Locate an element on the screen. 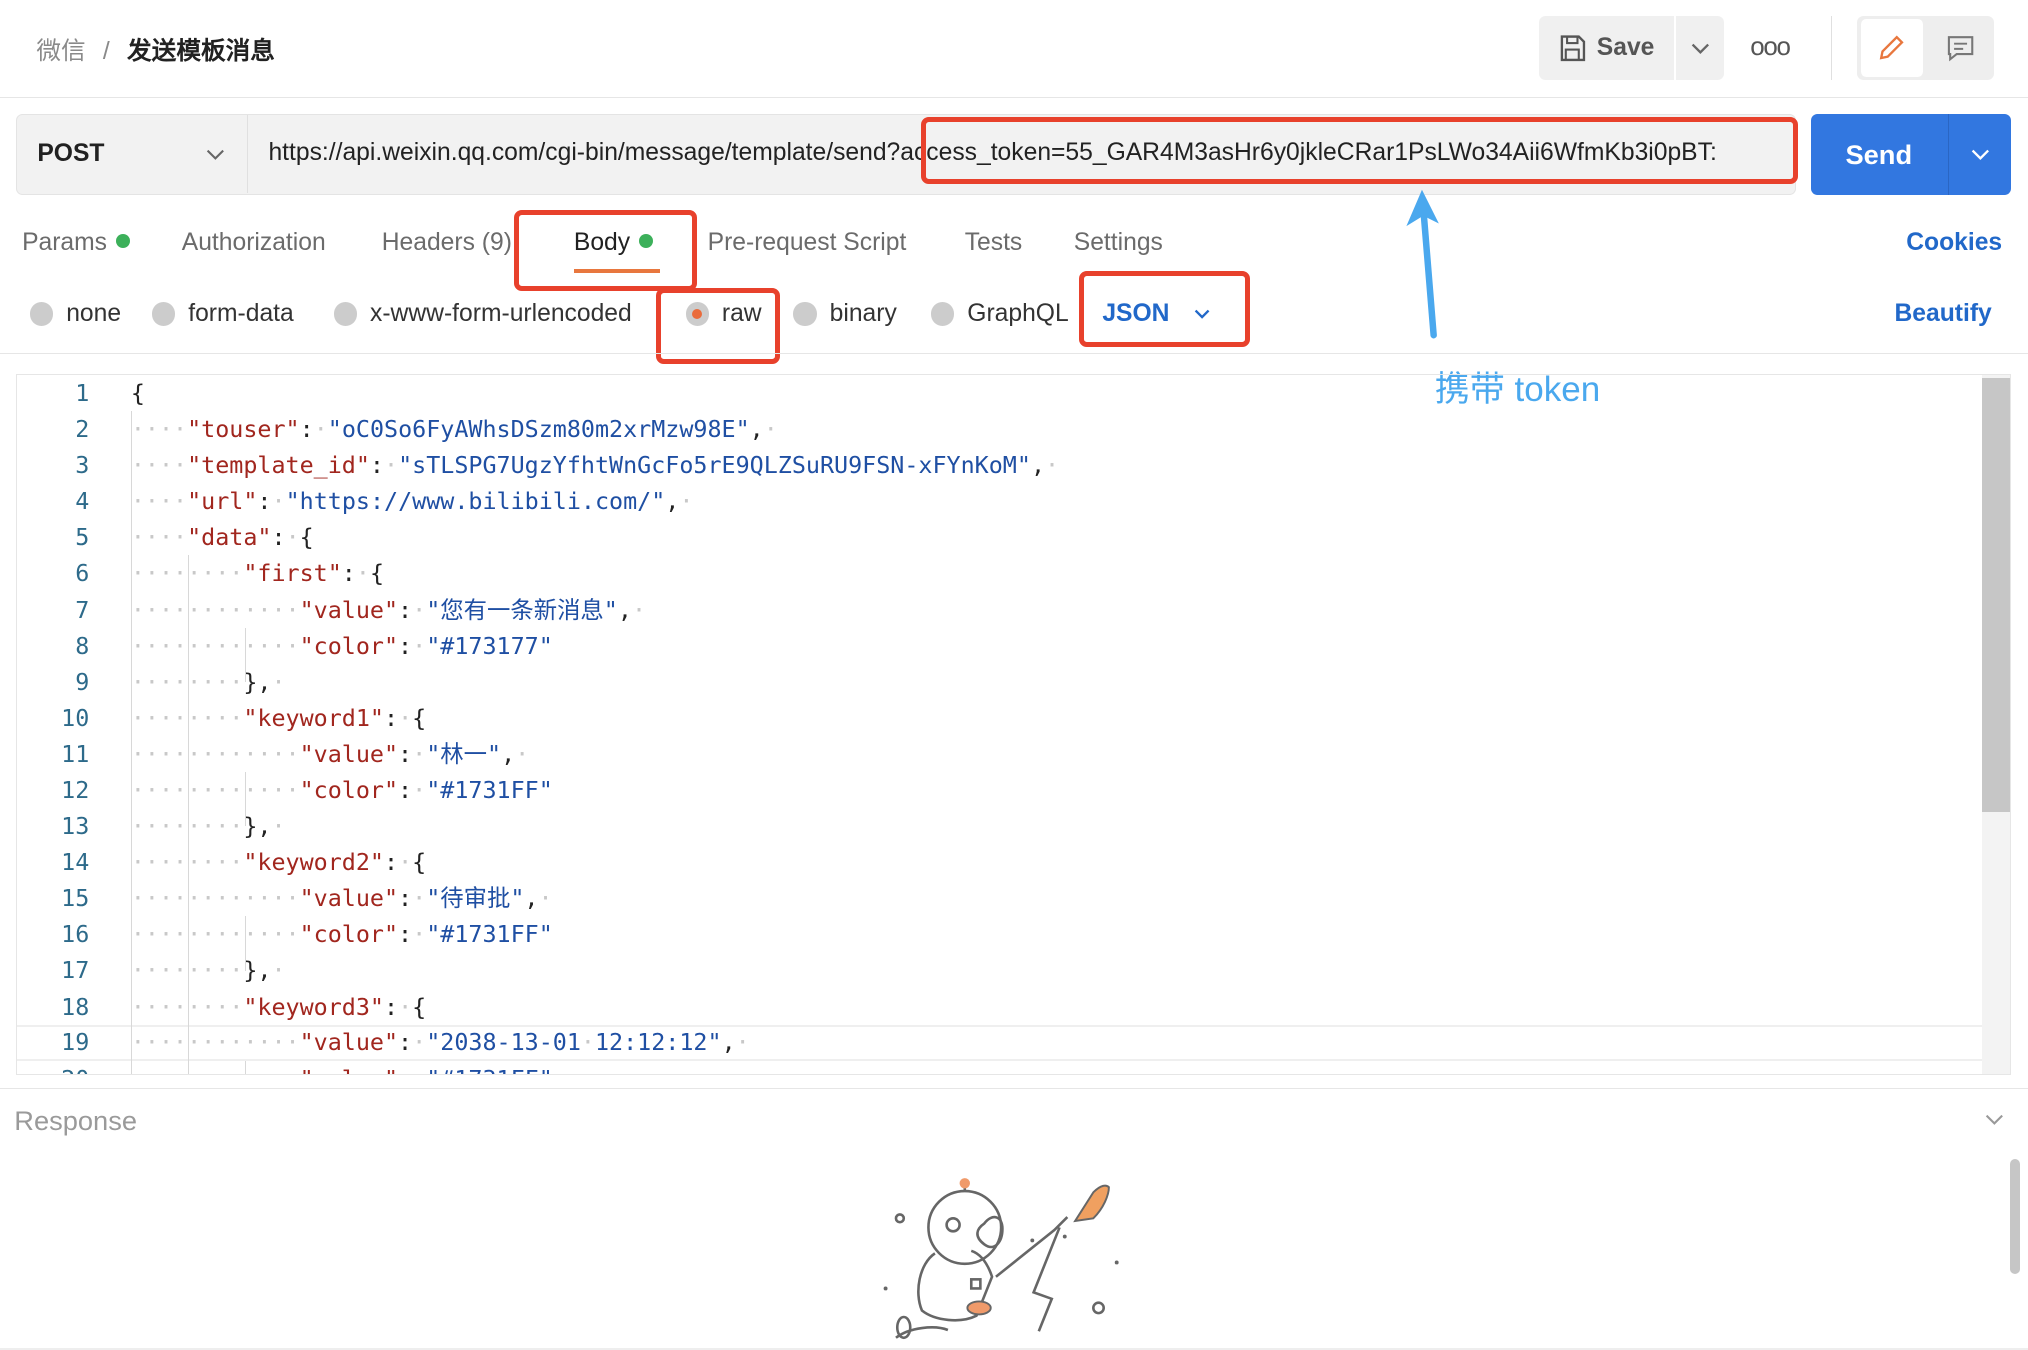 The width and height of the screenshot is (2028, 1350). radio-label: raw is located at coordinates (741, 313).